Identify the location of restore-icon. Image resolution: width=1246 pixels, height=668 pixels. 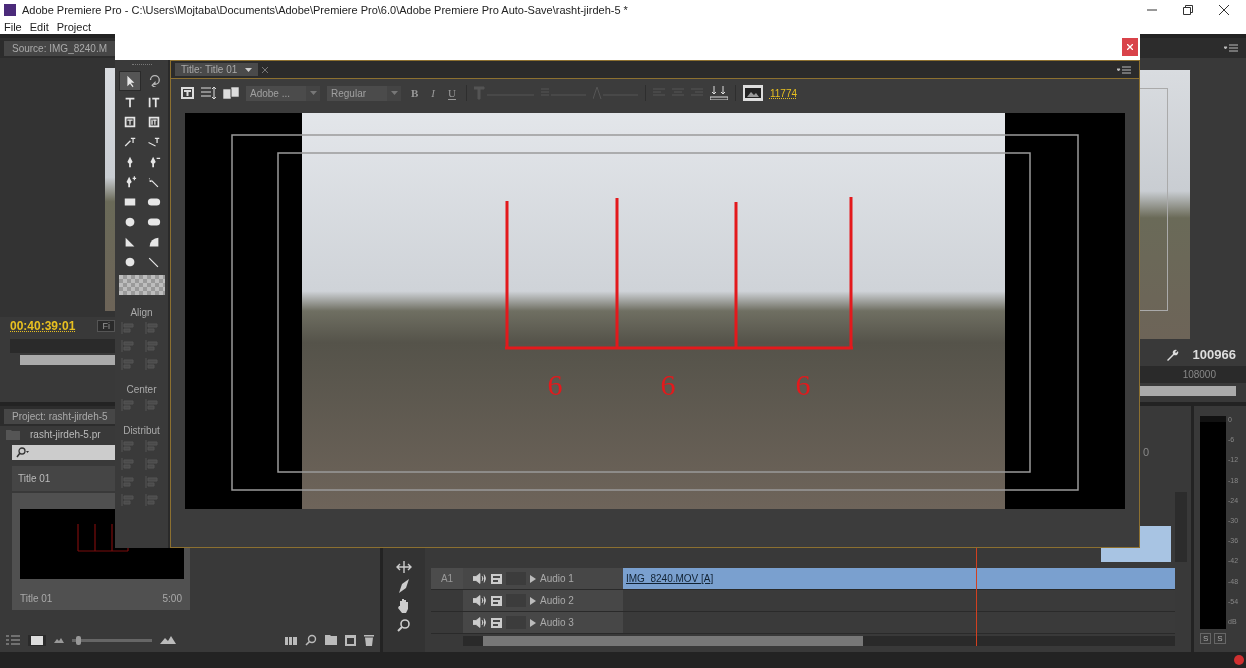
(1188, 10).